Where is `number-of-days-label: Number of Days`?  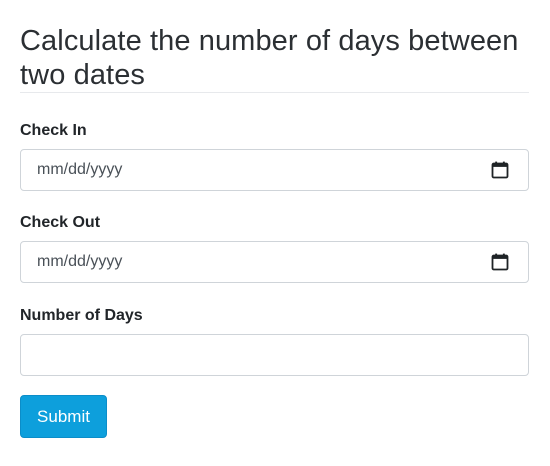
number-of-days-label: Number of Days is located at coordinates (81, 315).